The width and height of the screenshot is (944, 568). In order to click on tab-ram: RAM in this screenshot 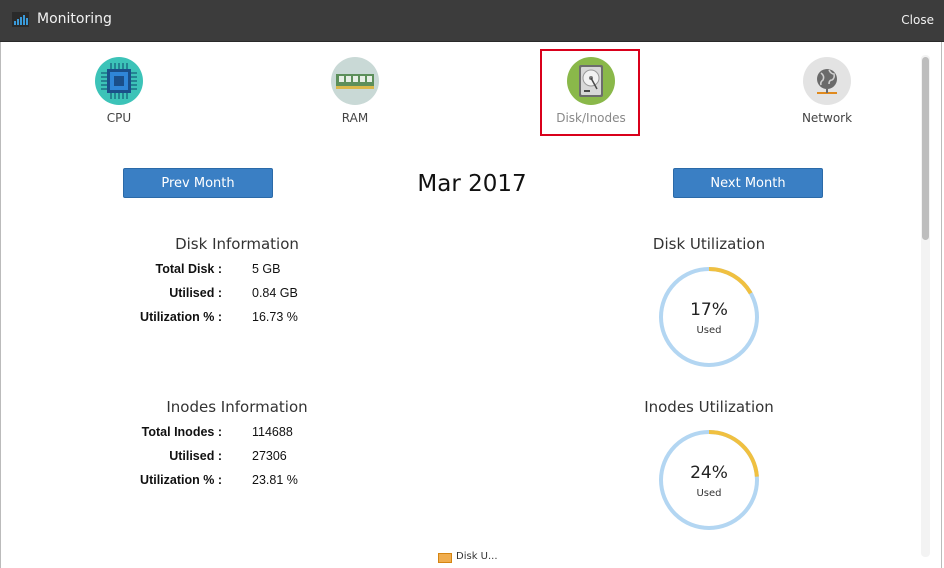, I will do `click(355, 91)`.